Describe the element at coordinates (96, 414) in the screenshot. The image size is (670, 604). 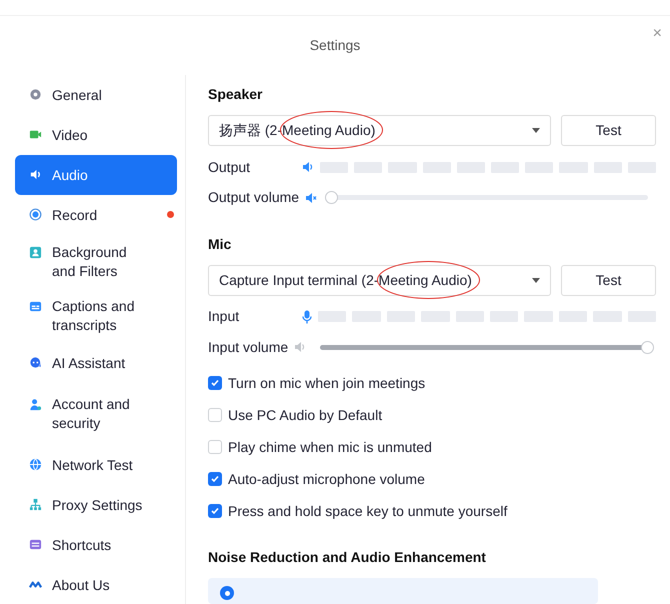
I see `sidebar-item: Account and security` at that location.